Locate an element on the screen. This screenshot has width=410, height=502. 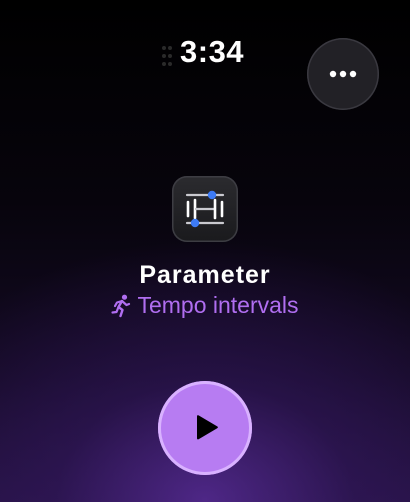
play-icon is located at coordinates (207, 427).